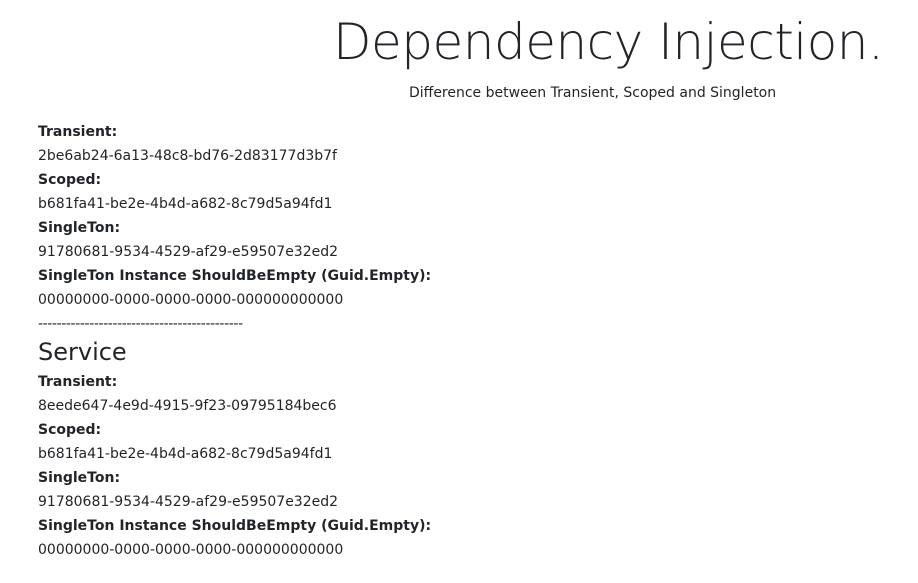  What do you see at coordinates (187, 406) in the screenshot?
I see `service-transient-value: 8eede647-4e9d-4915-9f23-09795184bec6` at bounding box center [187, 406].